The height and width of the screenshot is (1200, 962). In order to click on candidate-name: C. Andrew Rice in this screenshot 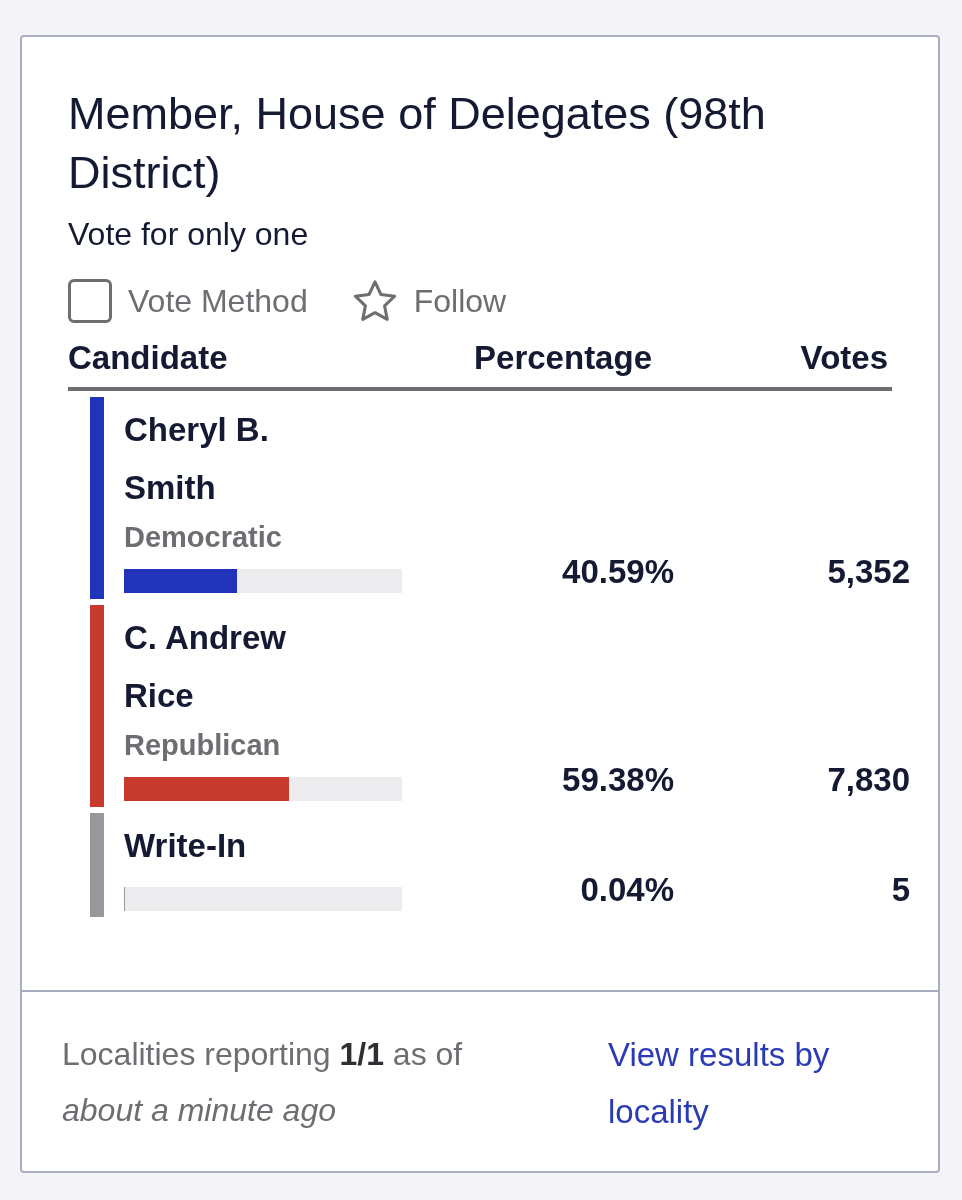, I will do `click(205, 667)`.